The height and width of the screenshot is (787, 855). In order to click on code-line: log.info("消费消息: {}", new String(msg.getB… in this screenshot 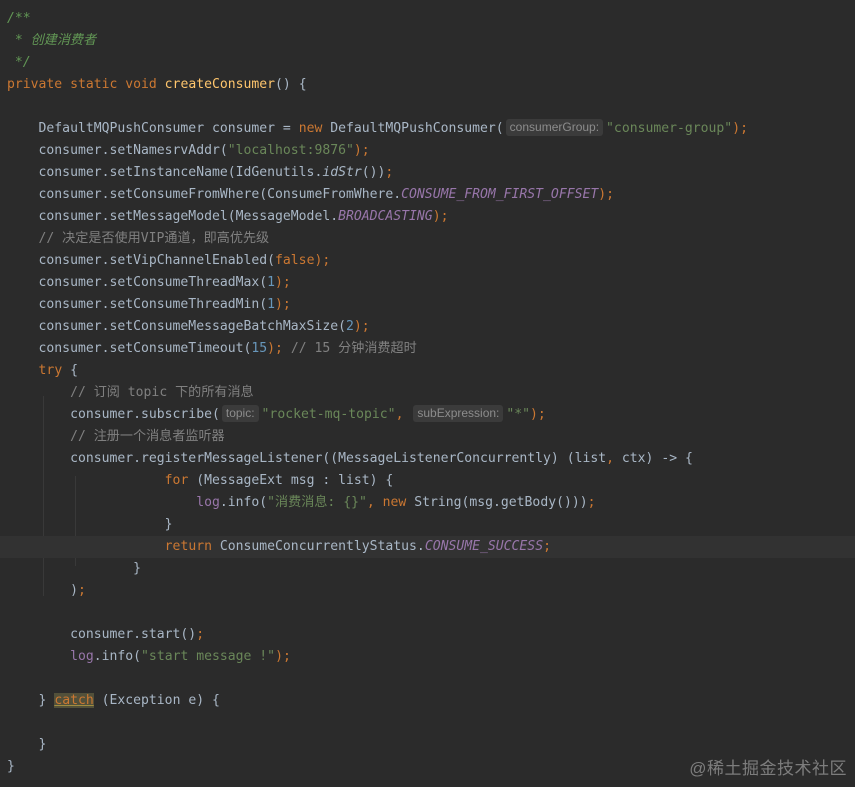, I will do `click(427, 503)`.